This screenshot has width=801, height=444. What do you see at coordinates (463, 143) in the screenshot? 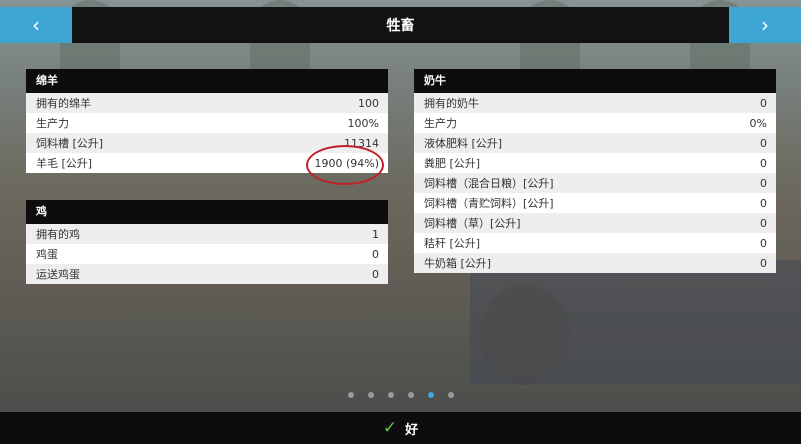
I see `row-label: 液体肥料 [公升]` at bounding box center [463, 143].